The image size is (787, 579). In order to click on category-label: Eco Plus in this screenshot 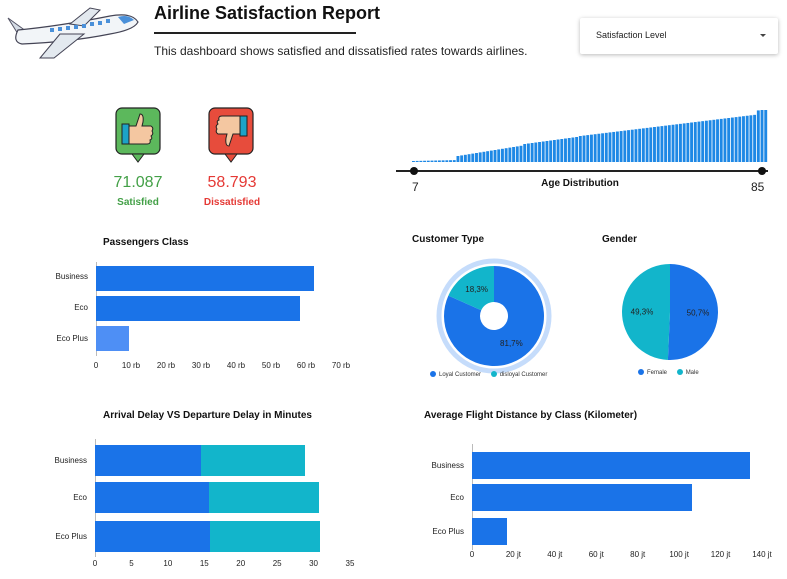, I will do `click(448, 531)`.